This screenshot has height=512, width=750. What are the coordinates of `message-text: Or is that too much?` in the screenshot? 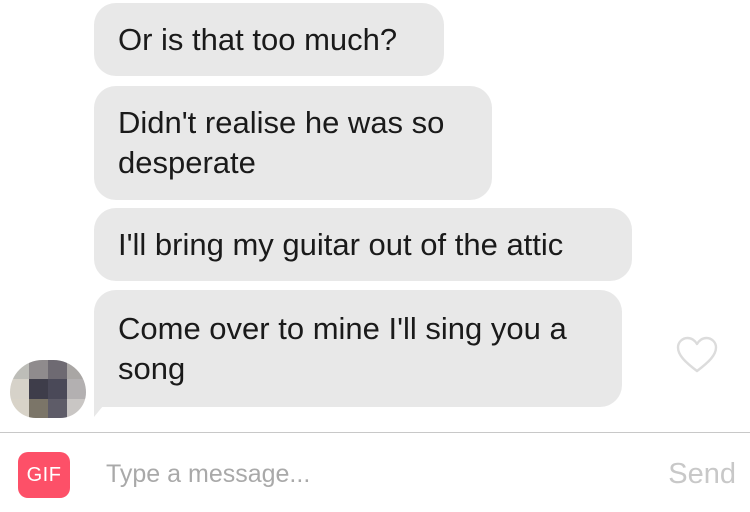 It's located at (258, 39).